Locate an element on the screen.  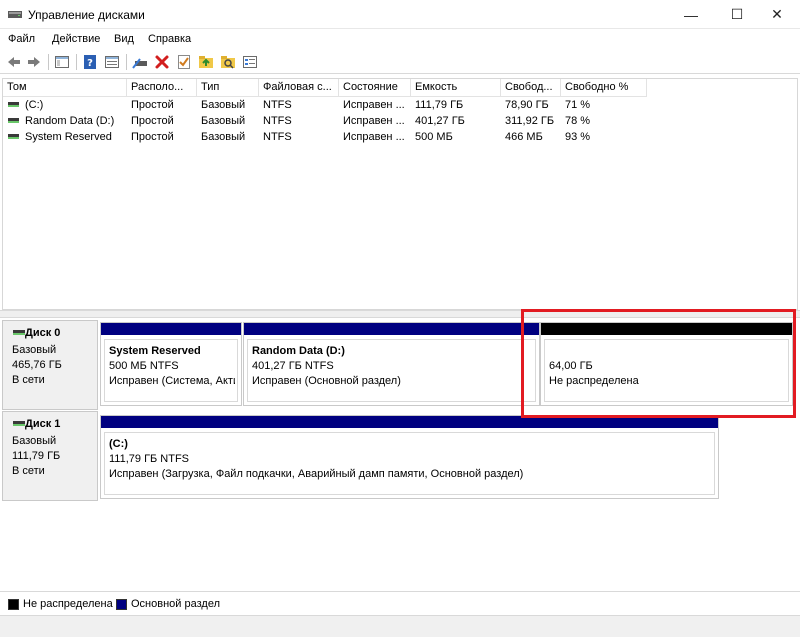
disk-0-label: Диск 0 Базовый 465,76 ГБ В сети is located at coordinates (50, 365).